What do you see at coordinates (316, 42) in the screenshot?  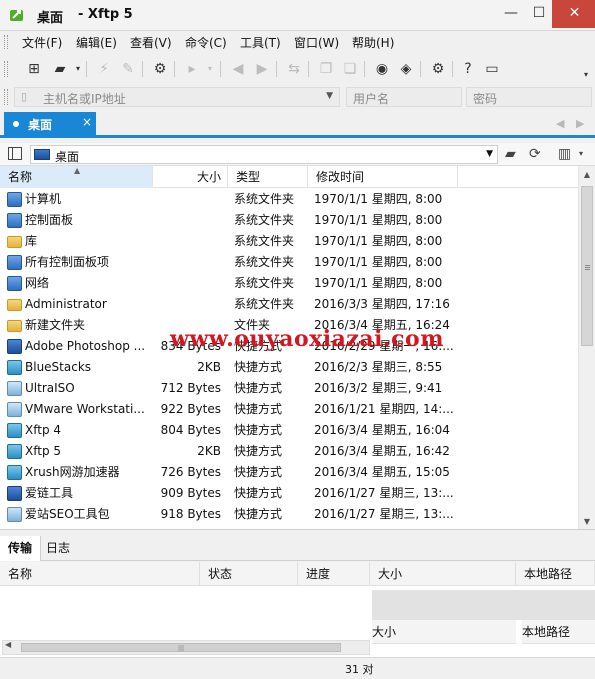 I see `menu-window: 窗口(W)` at bounding box center [316, 42].